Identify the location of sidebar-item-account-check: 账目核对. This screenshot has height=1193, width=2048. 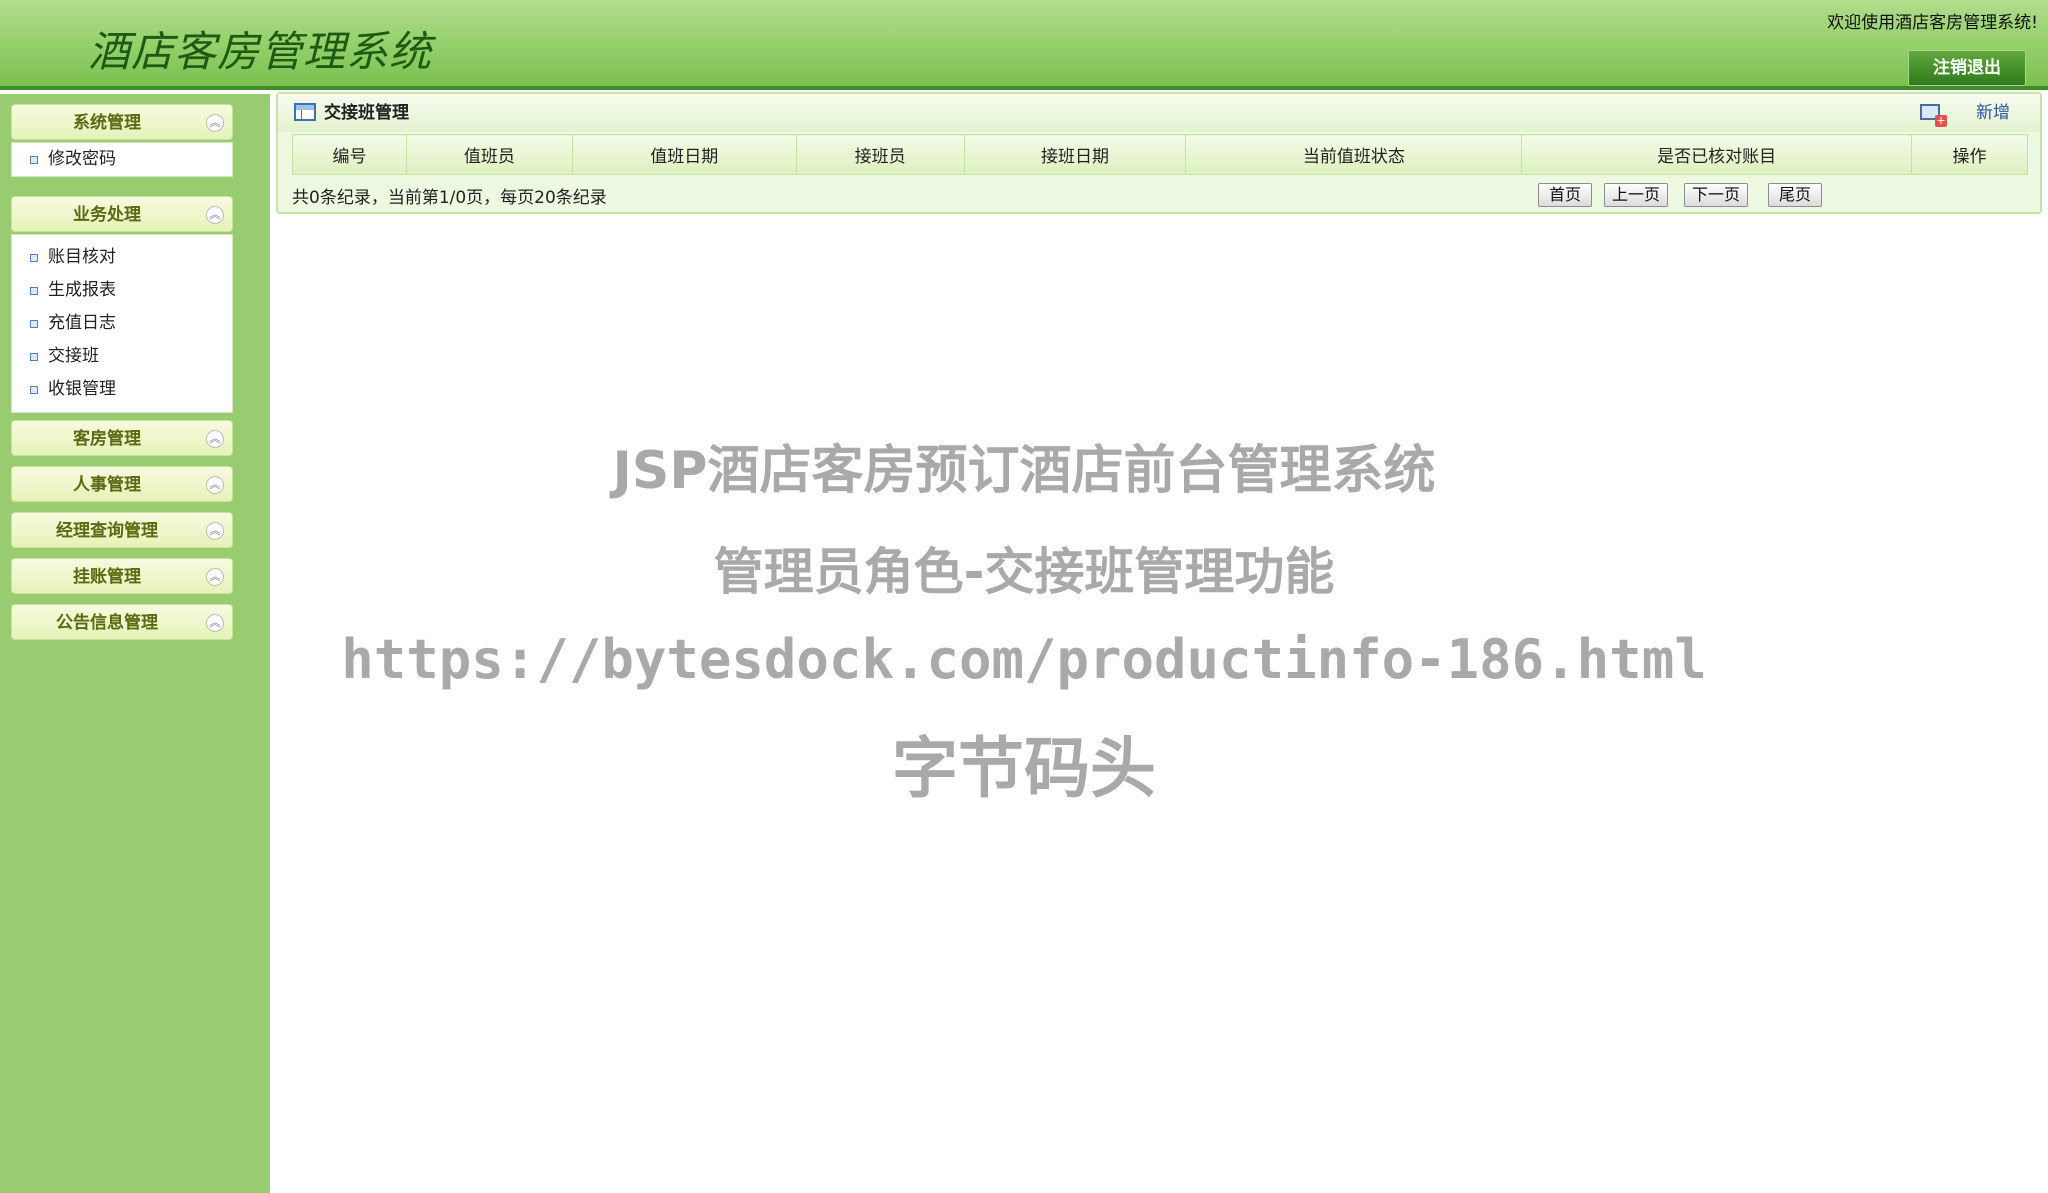
(122, 257).